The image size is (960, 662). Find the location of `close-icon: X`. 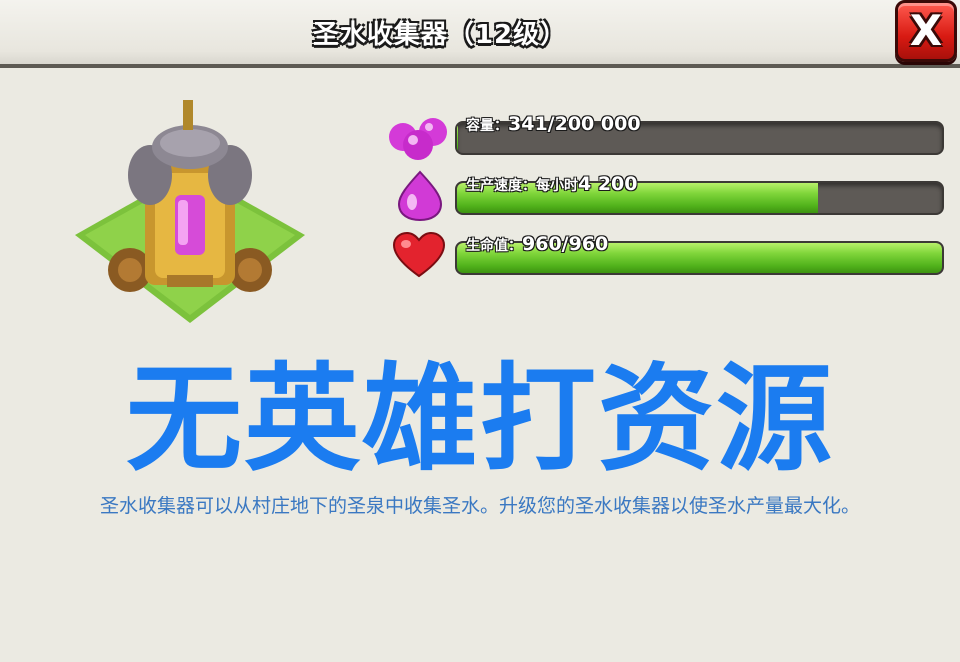

close-icon: X is located at coordinates (926, 30).